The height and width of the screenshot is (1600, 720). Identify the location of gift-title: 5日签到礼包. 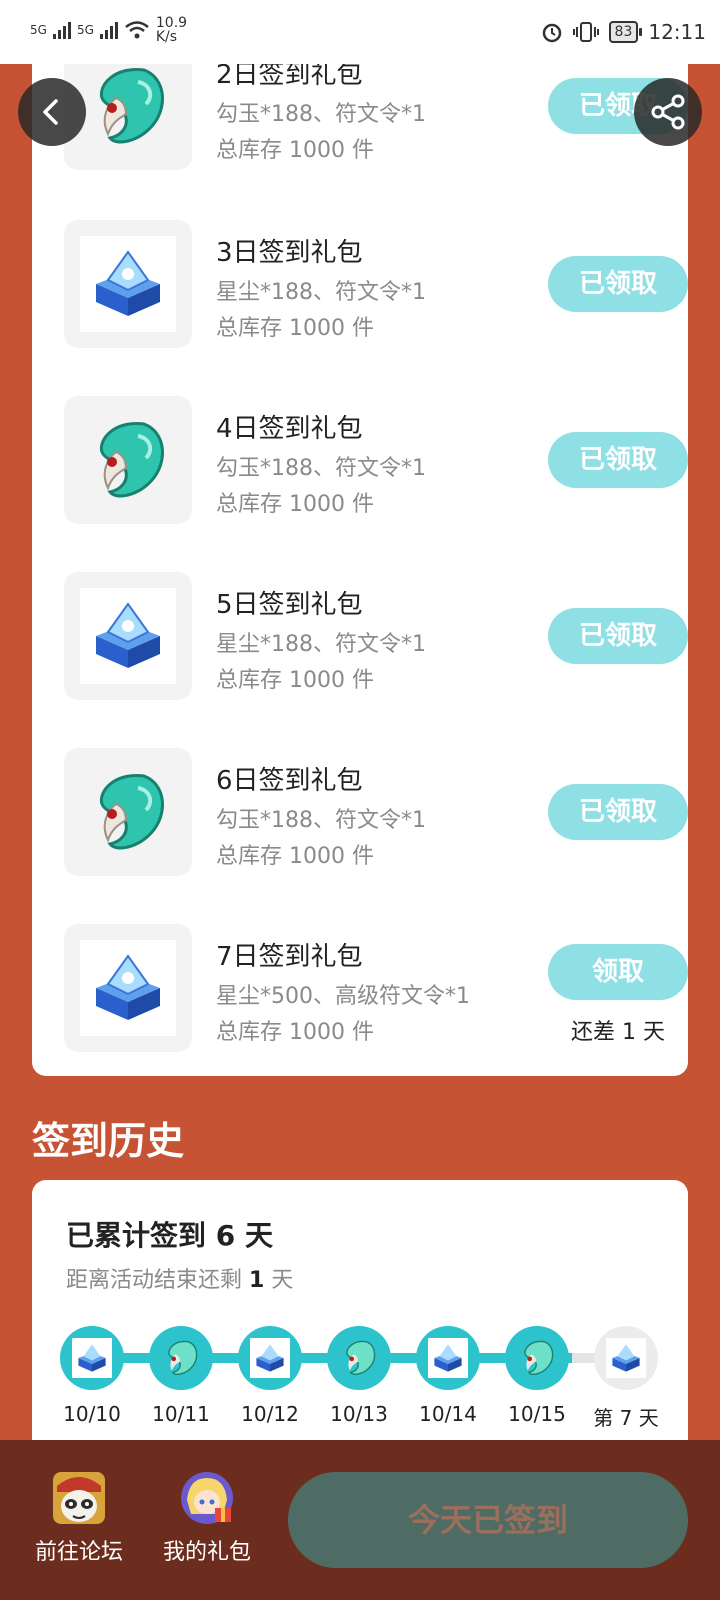
(289, 605).